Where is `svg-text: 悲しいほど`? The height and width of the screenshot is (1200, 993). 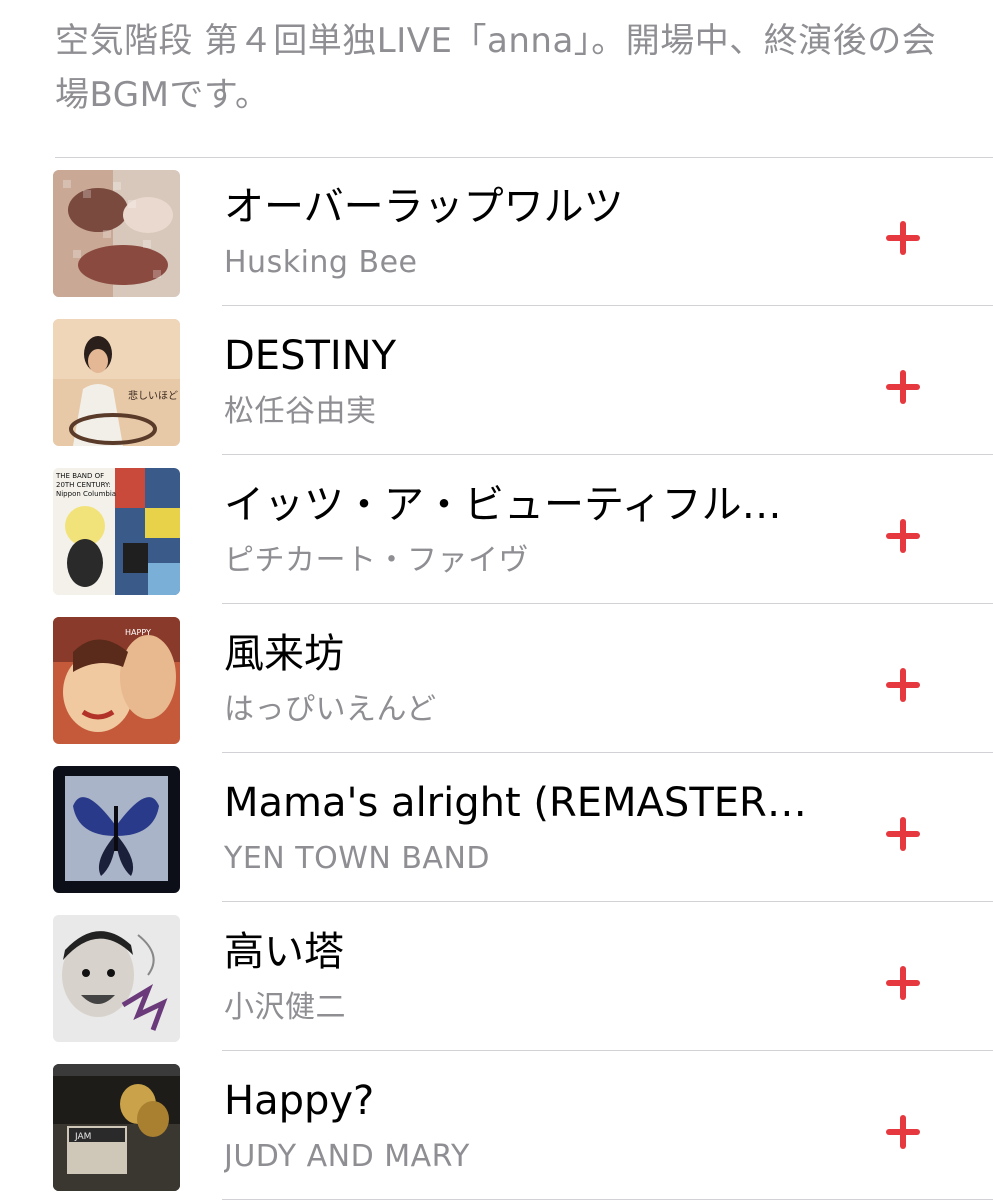
svg-text: 悲しいほど is located at coordinates (153, 395).